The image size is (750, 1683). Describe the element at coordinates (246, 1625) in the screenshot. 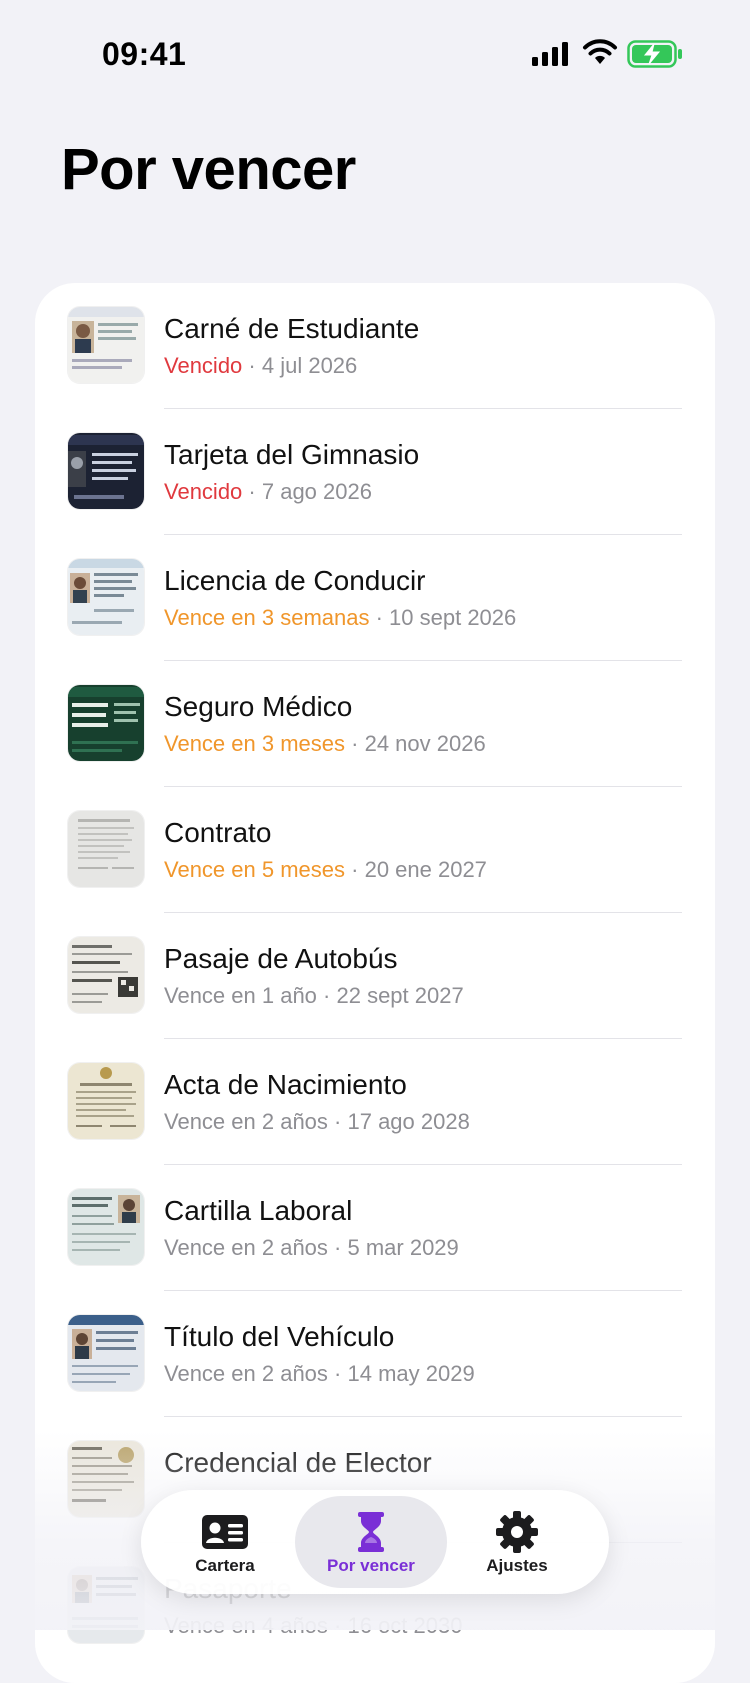

I see `status-label: Vence en 4 años` at that location.